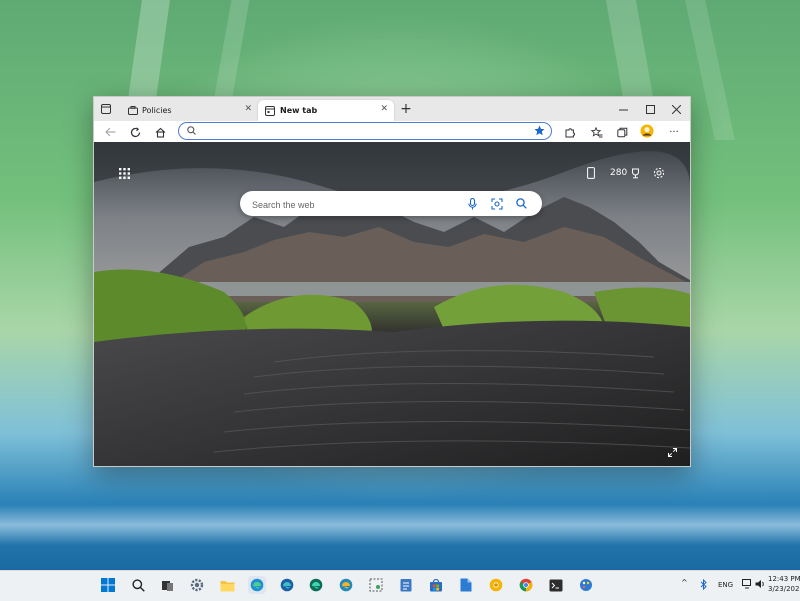 Image resolution: width=800 pixels, height=601 pixels. Describe the element at coordinates (635, 173) in the screenshot. I see `rewards-trophy-icon` at that location.